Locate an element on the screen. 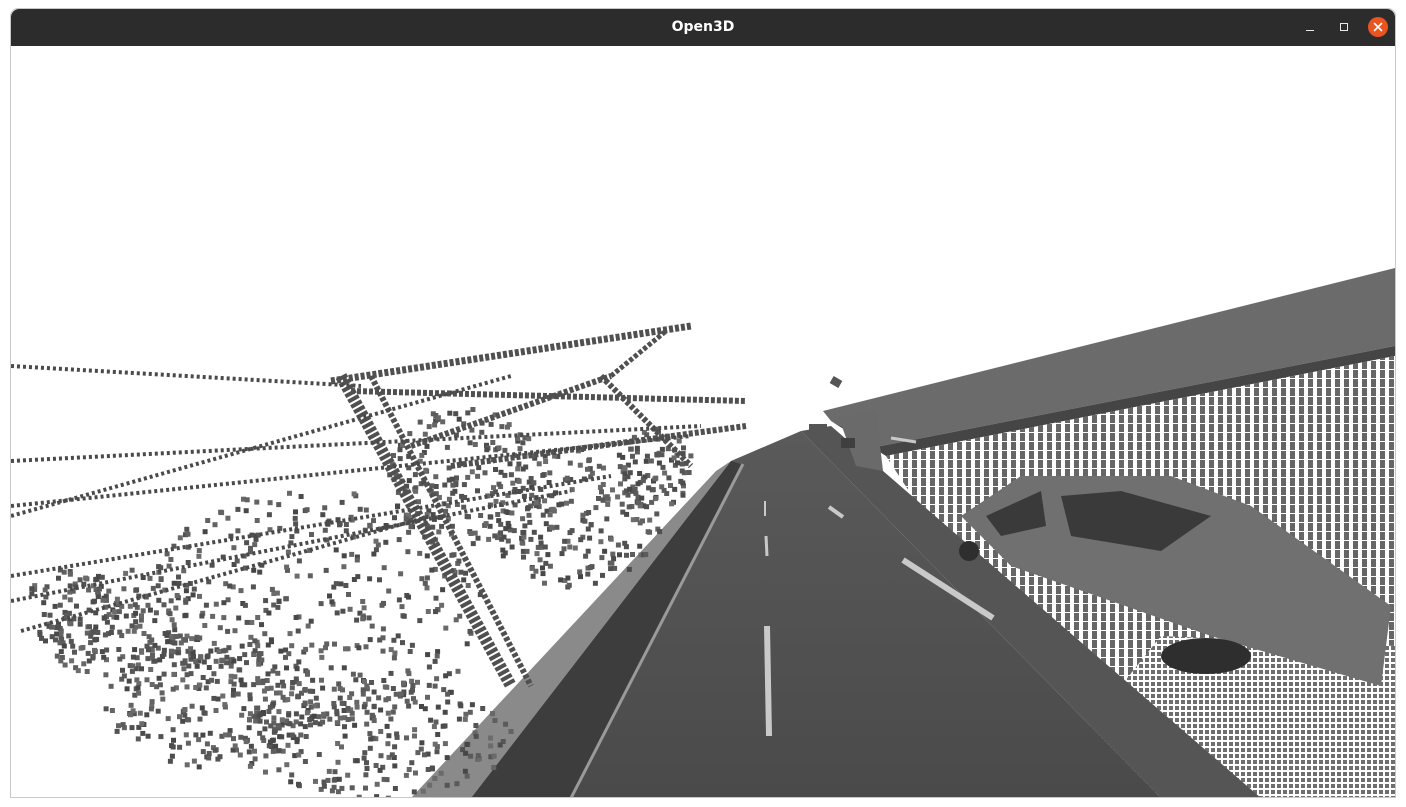 This screenshot has width=1406, height=807. window-title: Open3D is located at coordinates (703, 27).